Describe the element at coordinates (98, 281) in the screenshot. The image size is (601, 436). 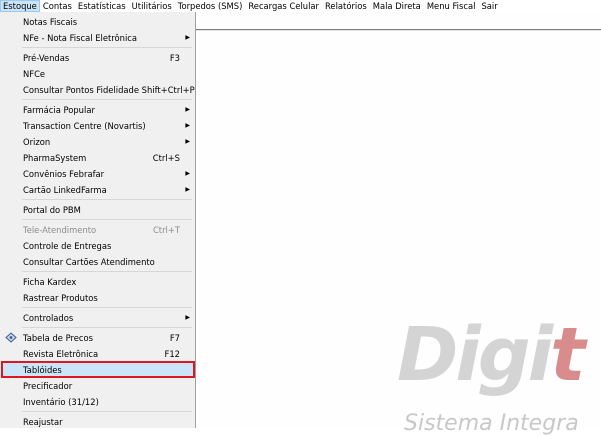
I see `menu-item-ficha-kardex: Ficha Kardex` at that location.